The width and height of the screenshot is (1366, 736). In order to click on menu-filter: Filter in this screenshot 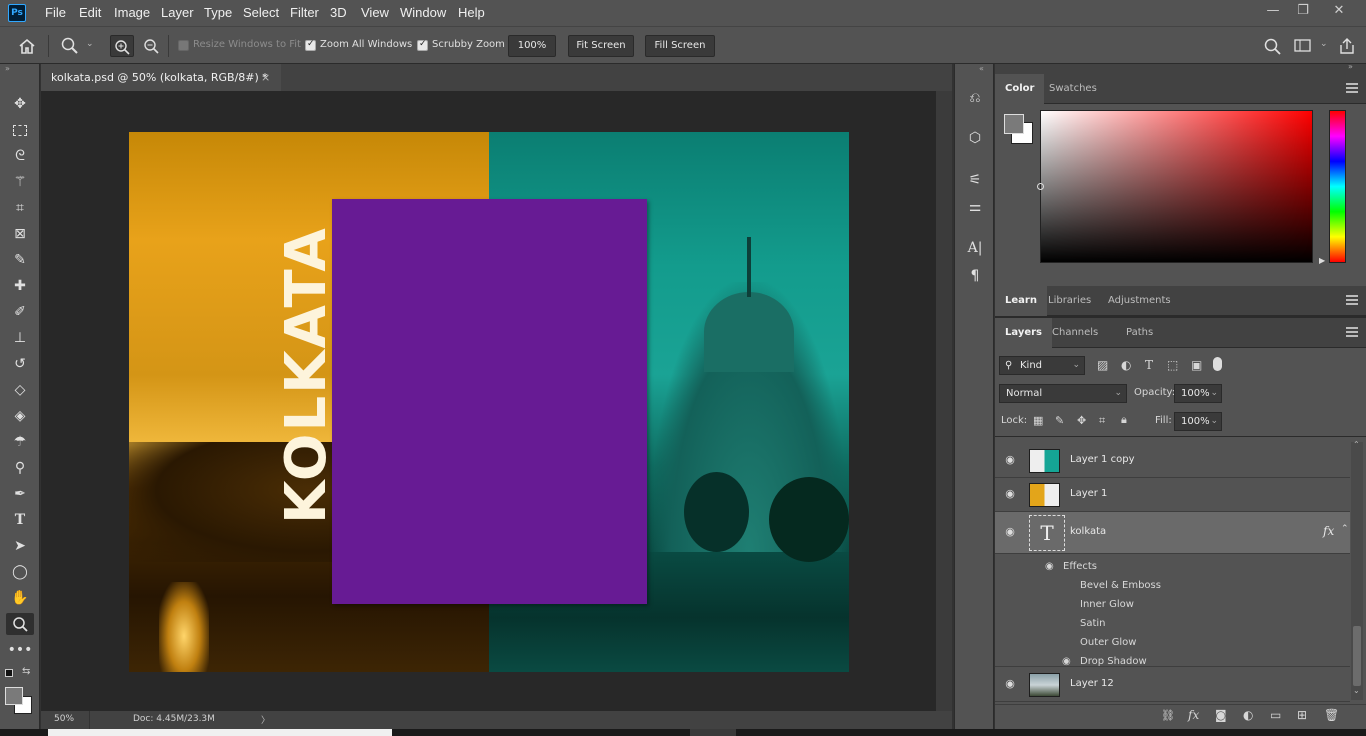, I will do `click(304, 13)`.